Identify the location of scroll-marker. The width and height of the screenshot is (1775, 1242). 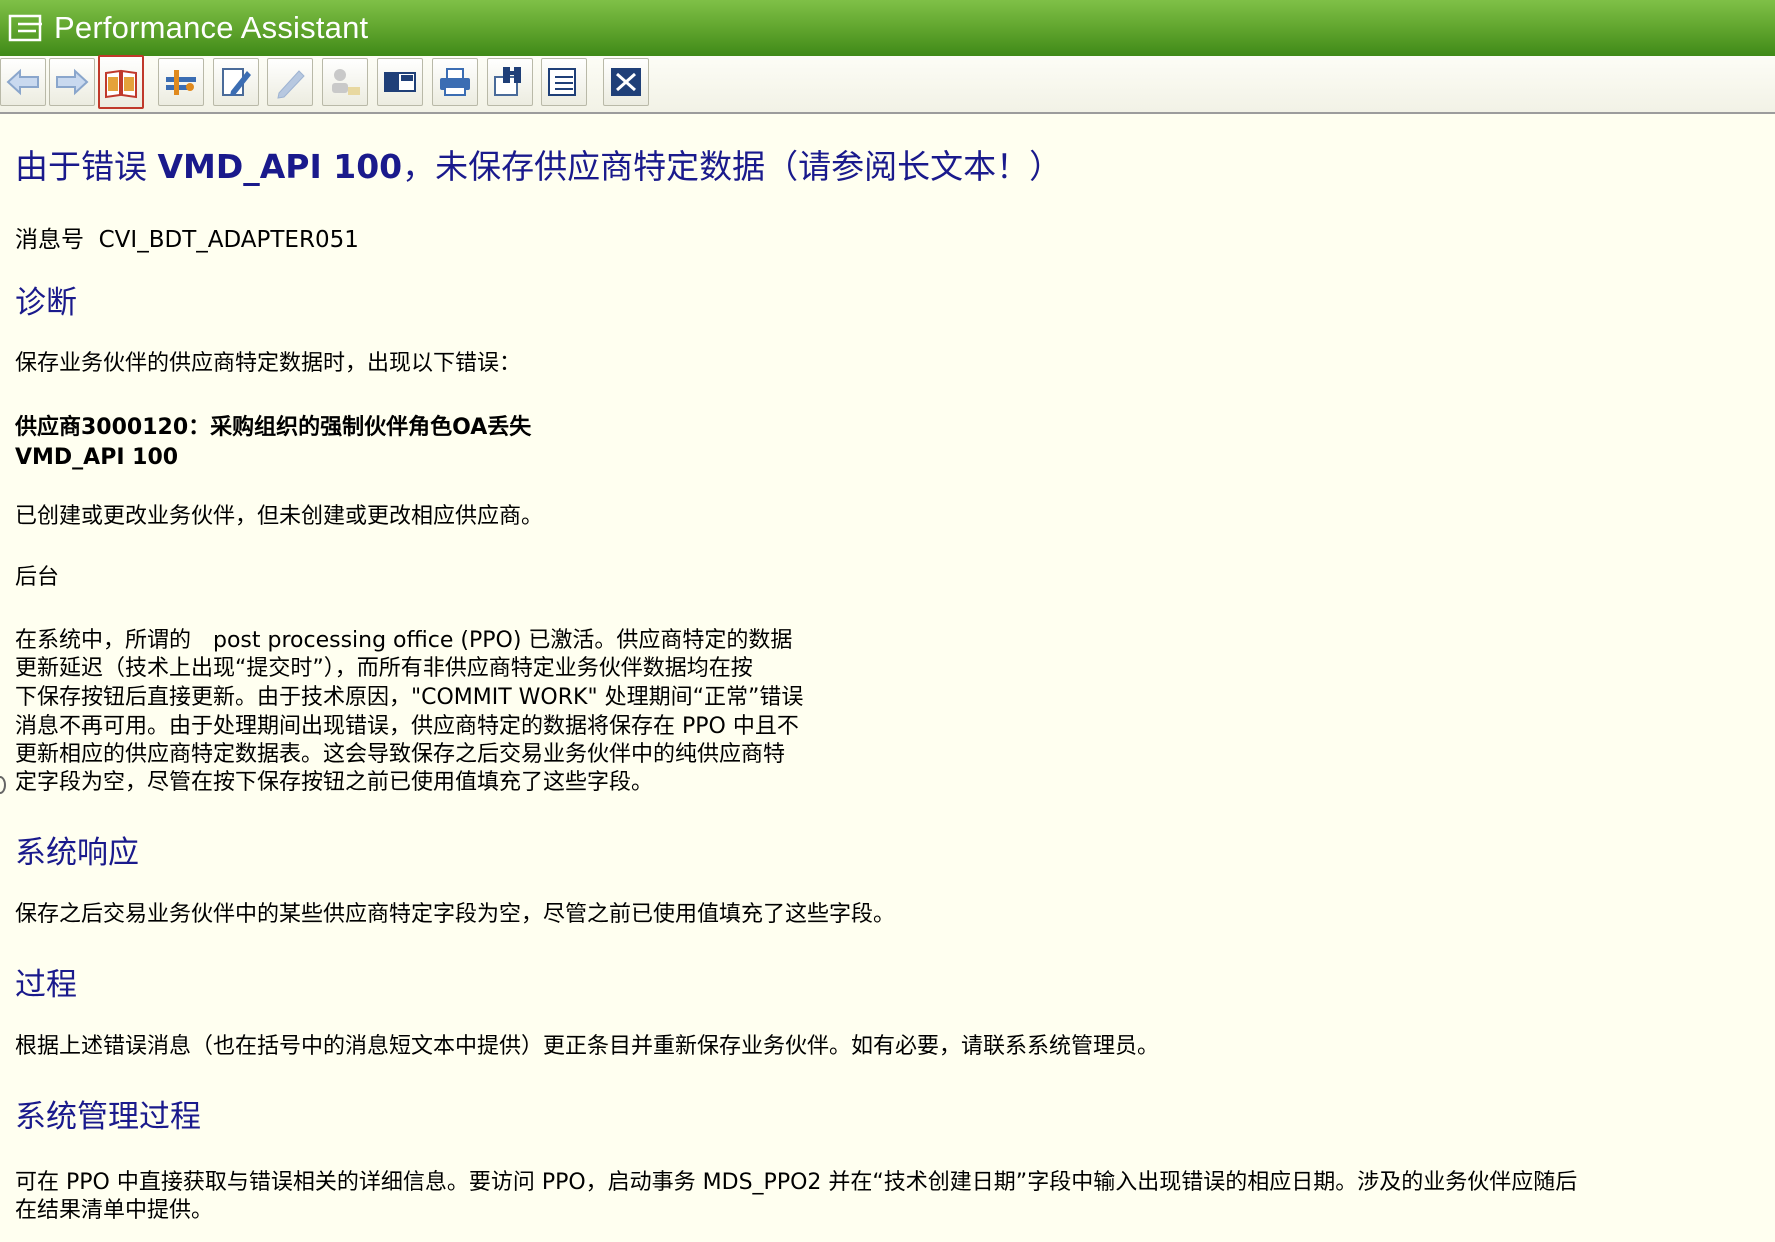
(3, 785).